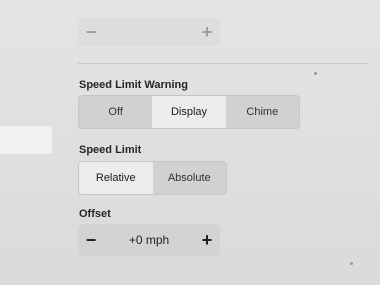 This screenshot has width=380, height=285. I want to click on increase-button: +, so click(207, 32).